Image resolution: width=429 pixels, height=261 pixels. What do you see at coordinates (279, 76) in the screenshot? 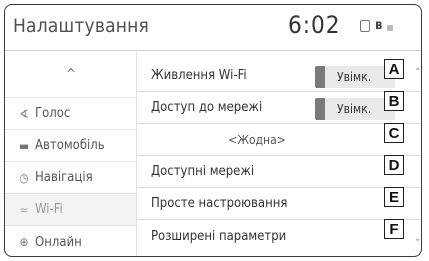
I see `wifi-power-row: Живлення Wi-Fi Увімк.` at bounding box center [279, 76].